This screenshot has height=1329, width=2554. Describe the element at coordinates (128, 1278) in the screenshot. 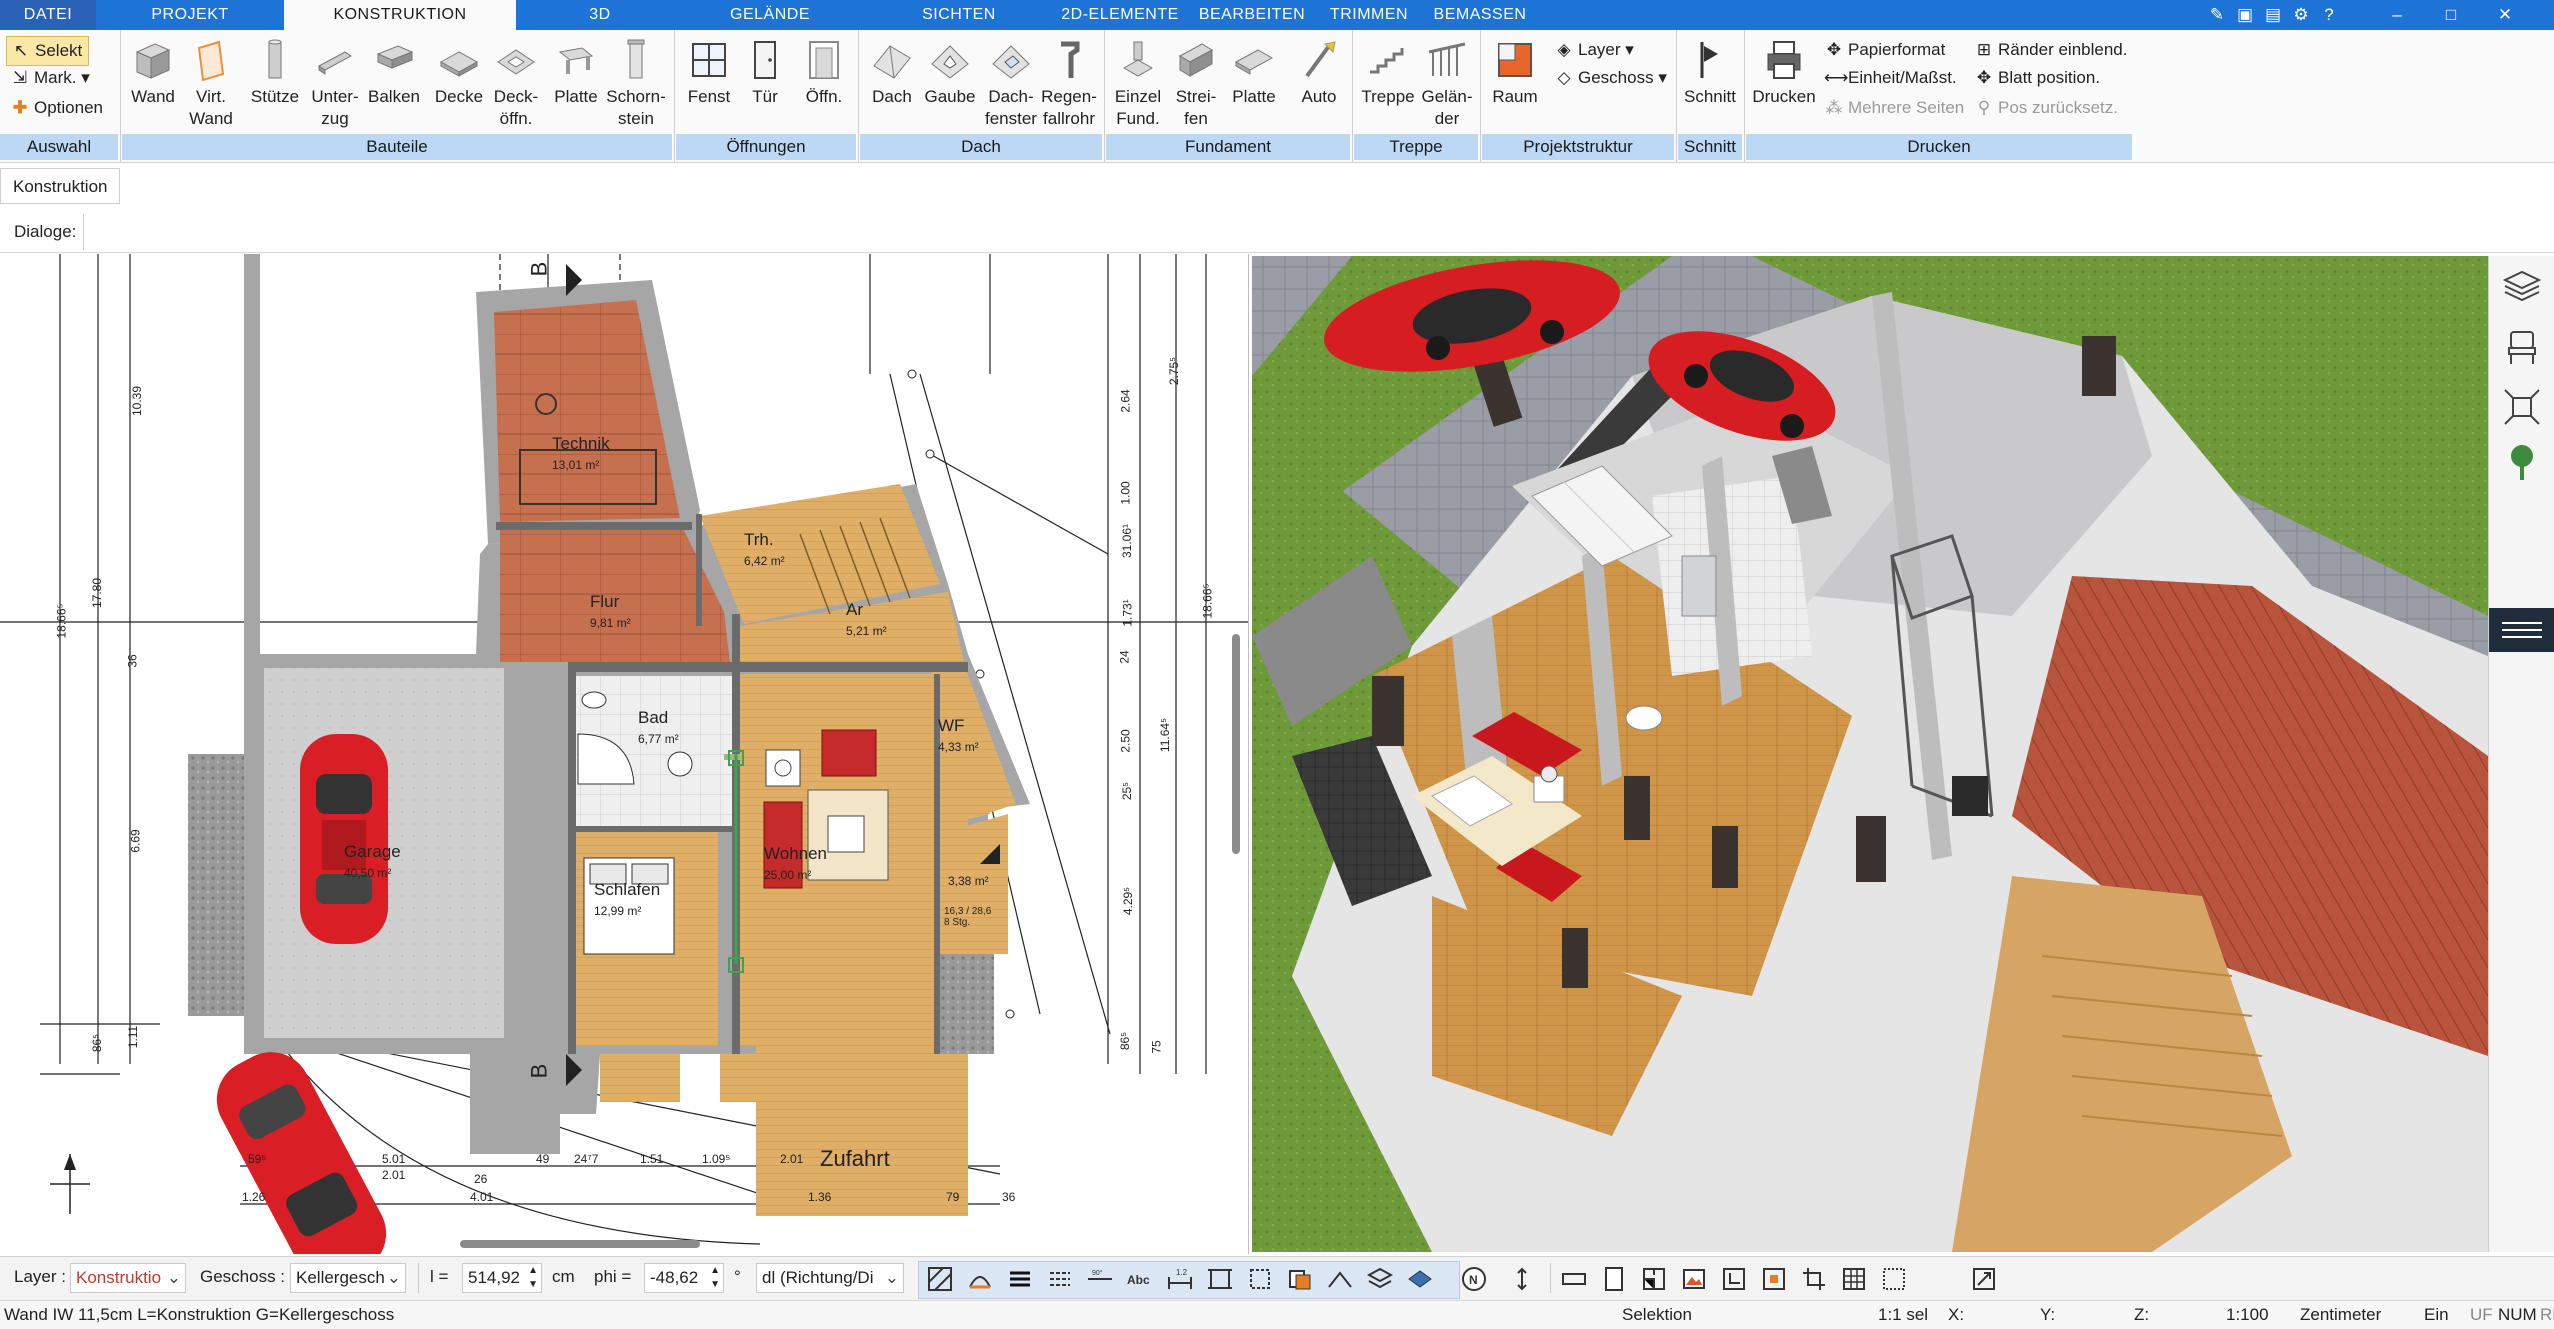

I see `layer-select: Konstruktio ⌄` at that location.